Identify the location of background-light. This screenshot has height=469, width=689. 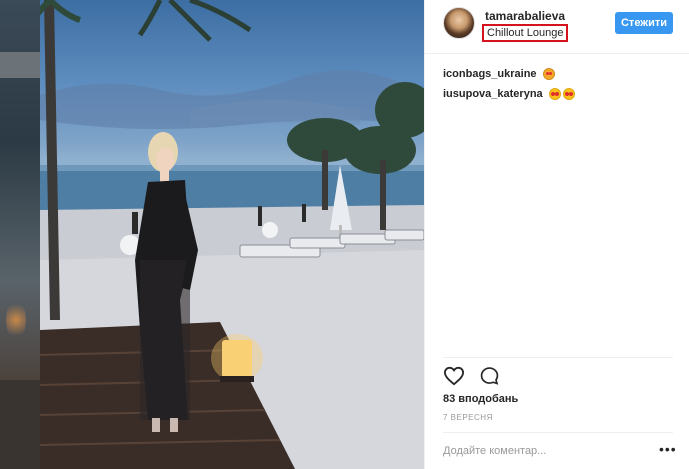
(16, 320).